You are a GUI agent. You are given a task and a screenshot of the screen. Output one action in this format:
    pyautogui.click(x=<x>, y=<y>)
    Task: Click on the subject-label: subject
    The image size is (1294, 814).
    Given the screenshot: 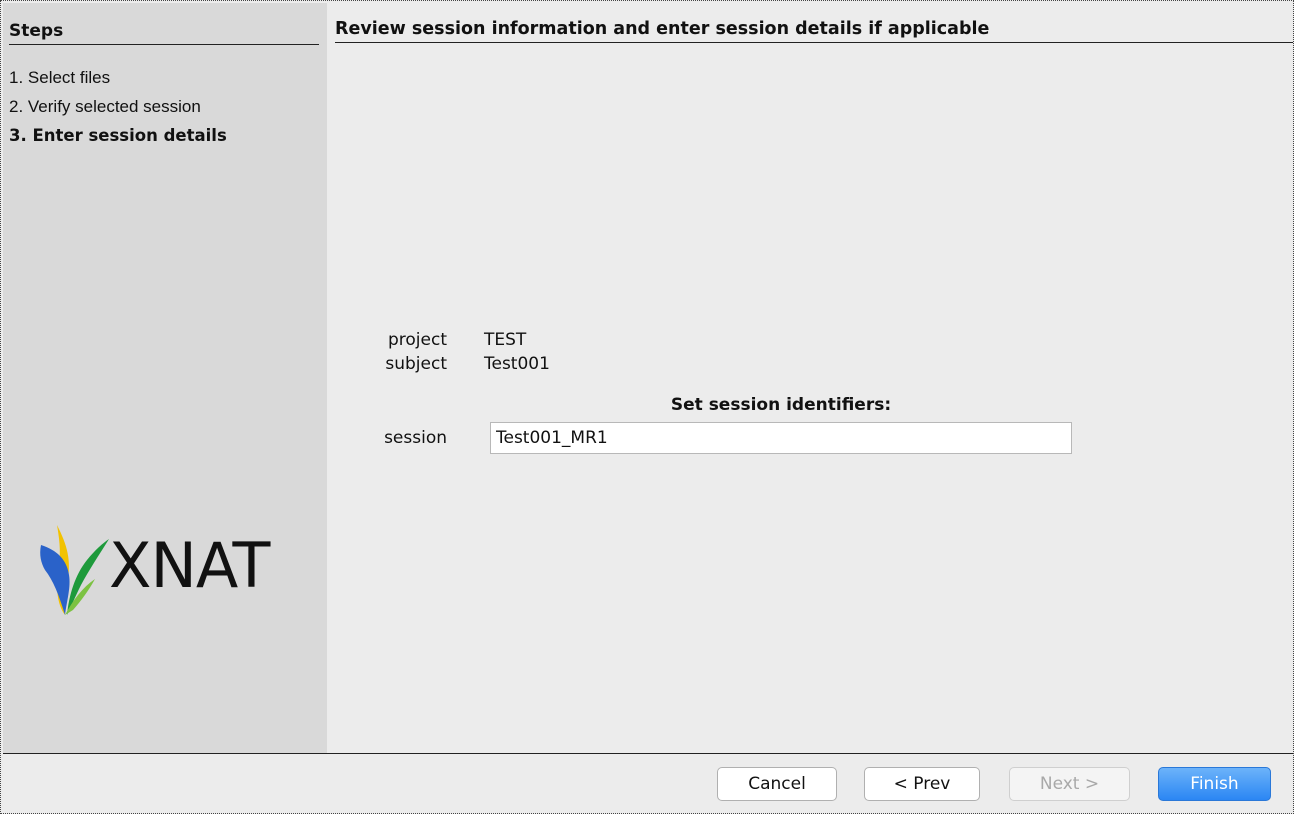 What is the action you would take?
    pyautogui.click(x=416, y=364)
    